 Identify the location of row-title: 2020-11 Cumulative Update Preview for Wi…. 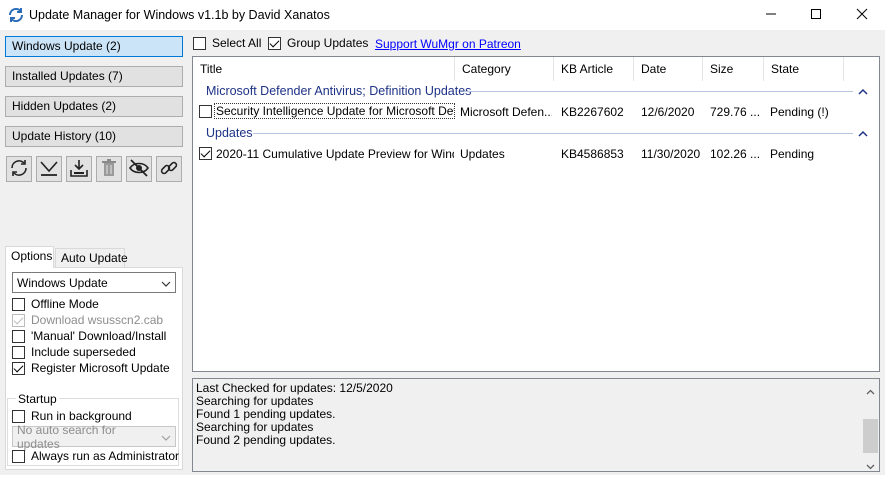
(335, 154).